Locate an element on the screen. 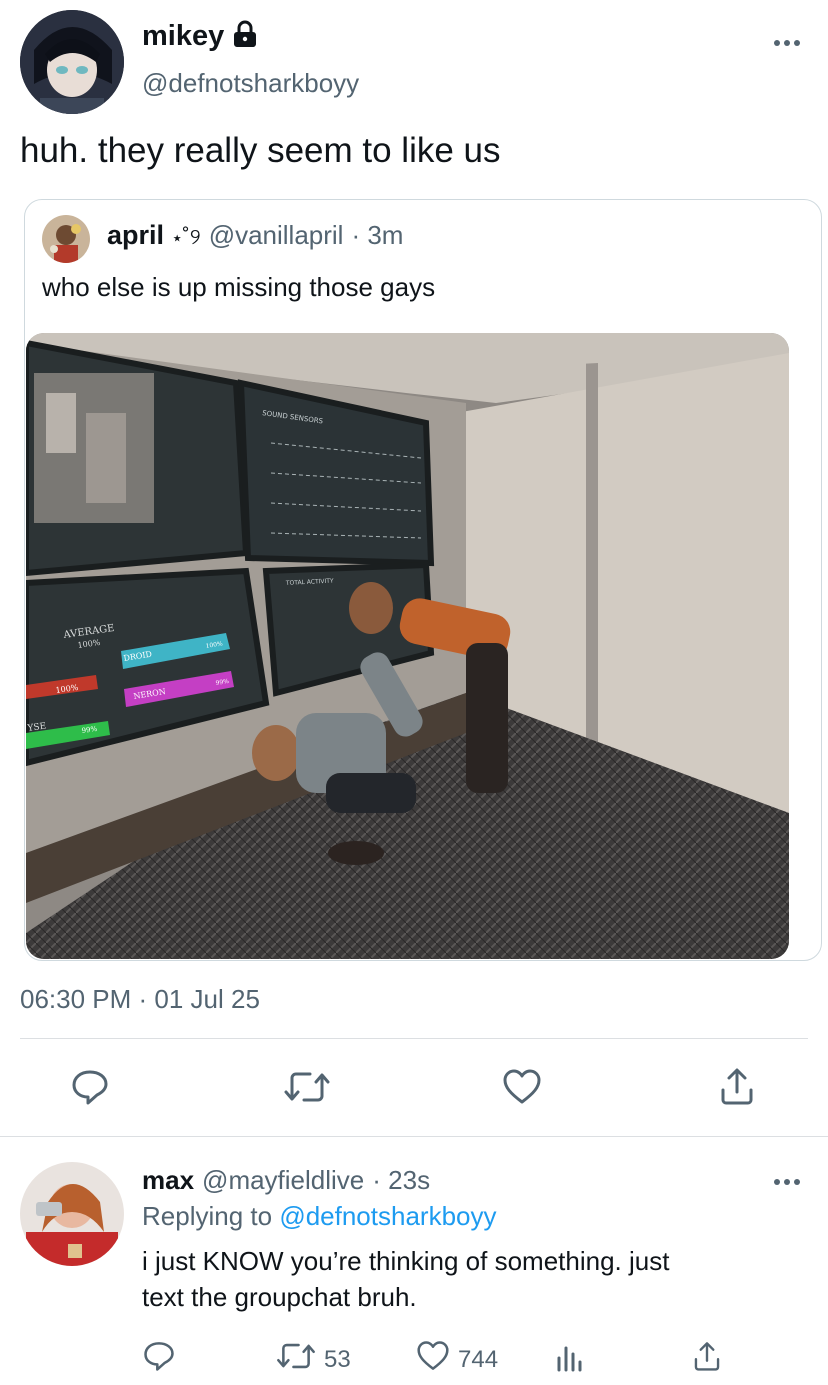  share-icon is located at coordinates (737, 1086).